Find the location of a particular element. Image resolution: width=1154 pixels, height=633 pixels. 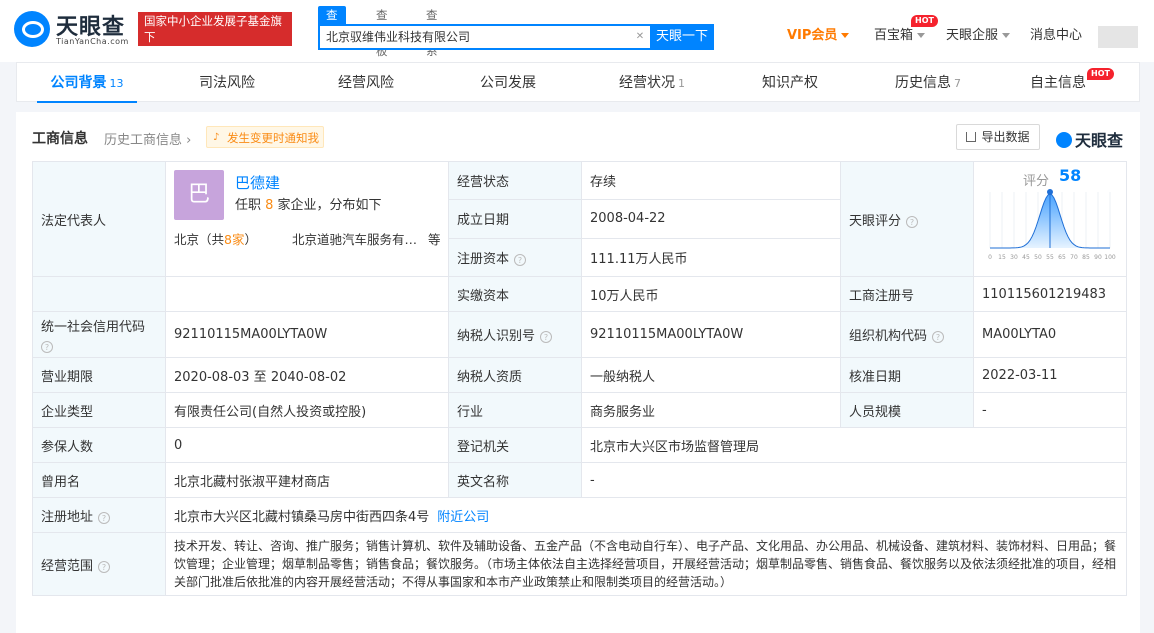

term-label: 营业期限 is located at coordinates (99, 375).